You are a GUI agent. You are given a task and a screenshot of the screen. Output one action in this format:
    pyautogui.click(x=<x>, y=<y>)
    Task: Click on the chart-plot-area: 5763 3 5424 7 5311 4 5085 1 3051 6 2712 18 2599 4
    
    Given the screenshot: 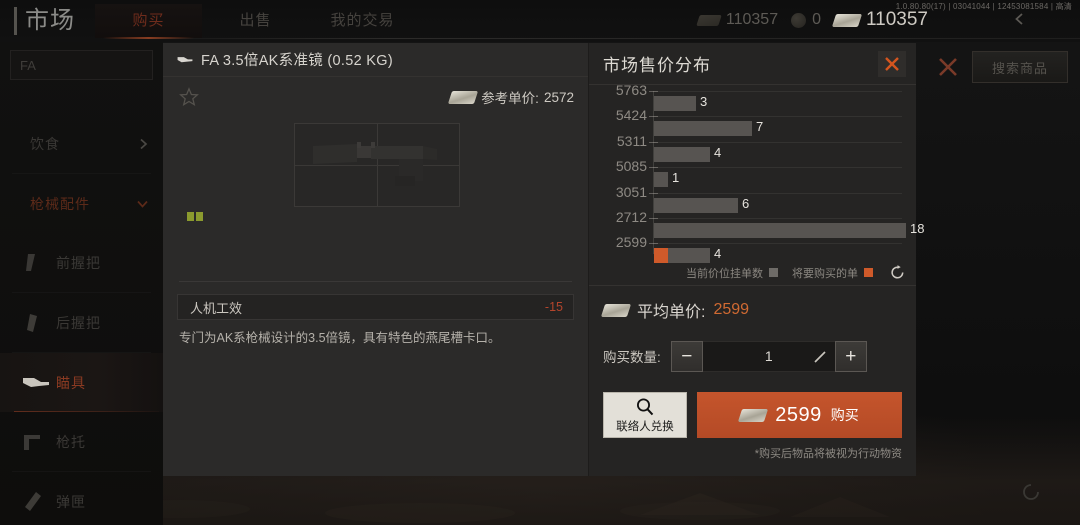 What is the action you would take?
    pyautogui.click(x=760, y=173)
    